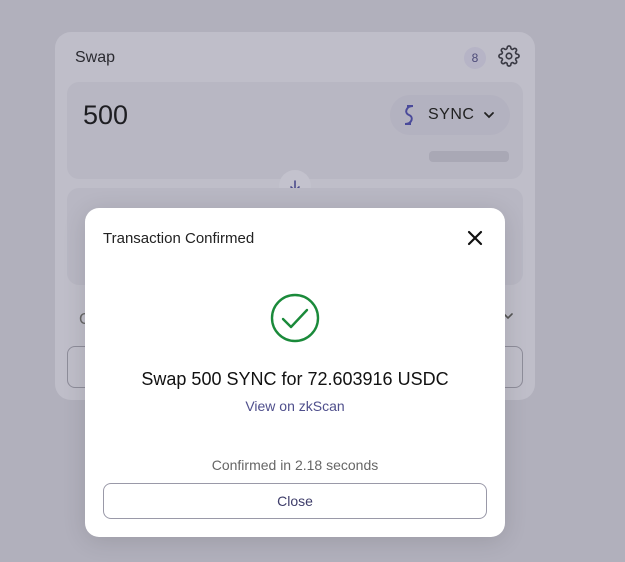 This screenshot has height=562, width=625. Describe the element at coordinates (475, 238) in the screenshot. I see `close-icon` at that location.